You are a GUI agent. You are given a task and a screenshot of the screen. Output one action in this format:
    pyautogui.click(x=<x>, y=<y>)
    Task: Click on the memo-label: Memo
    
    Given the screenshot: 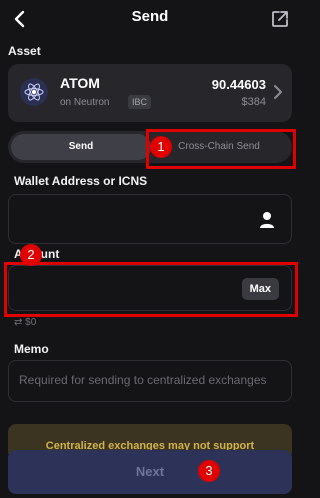 What is the action you would take?
    pyautogui.click(x=31, y=349)
    